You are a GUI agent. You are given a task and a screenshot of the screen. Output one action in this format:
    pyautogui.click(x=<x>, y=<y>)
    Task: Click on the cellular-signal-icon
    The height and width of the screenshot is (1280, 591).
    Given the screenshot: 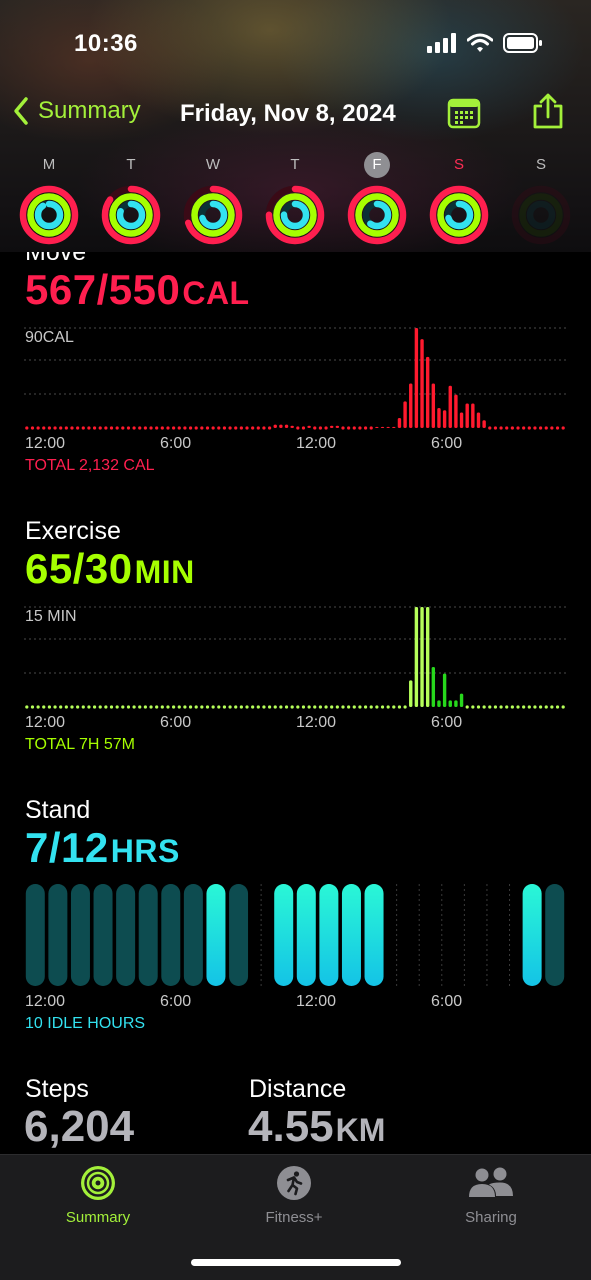 What is the action you would take?
    pyautogui.click(x=441, y=43)
    